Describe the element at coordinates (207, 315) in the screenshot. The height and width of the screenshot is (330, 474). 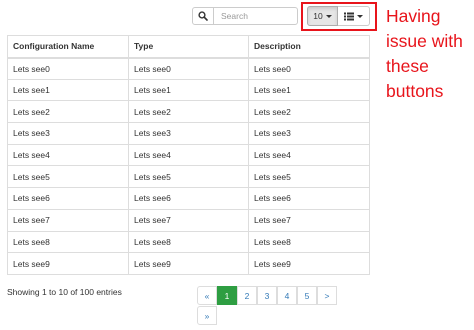
I see `pagination-last: »` at that location.